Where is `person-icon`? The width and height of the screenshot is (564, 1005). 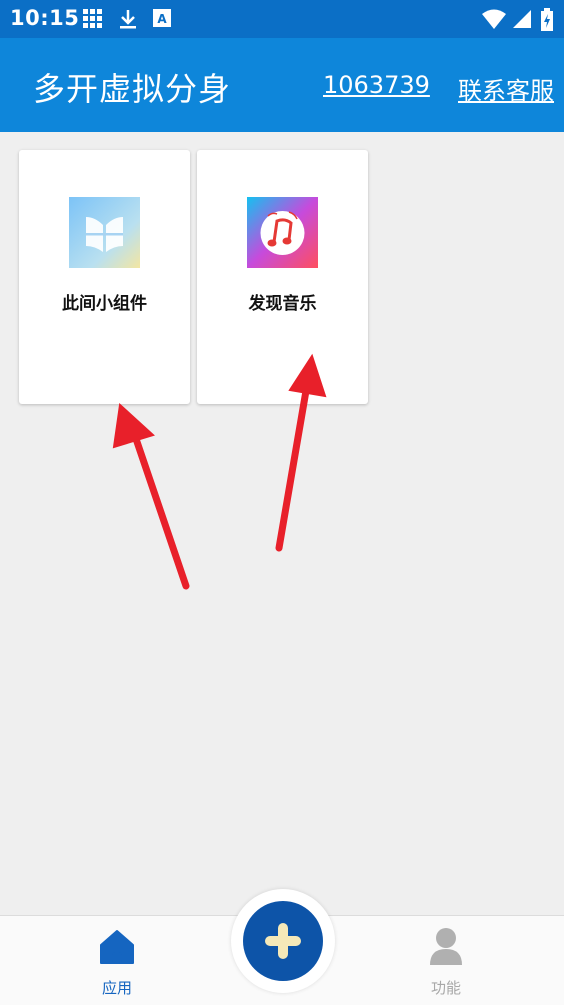 person-icon is located at coordinates (446, 946).